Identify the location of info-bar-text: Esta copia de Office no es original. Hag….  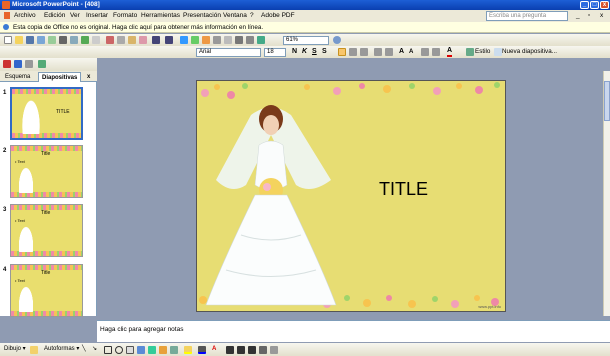
(138, 27).